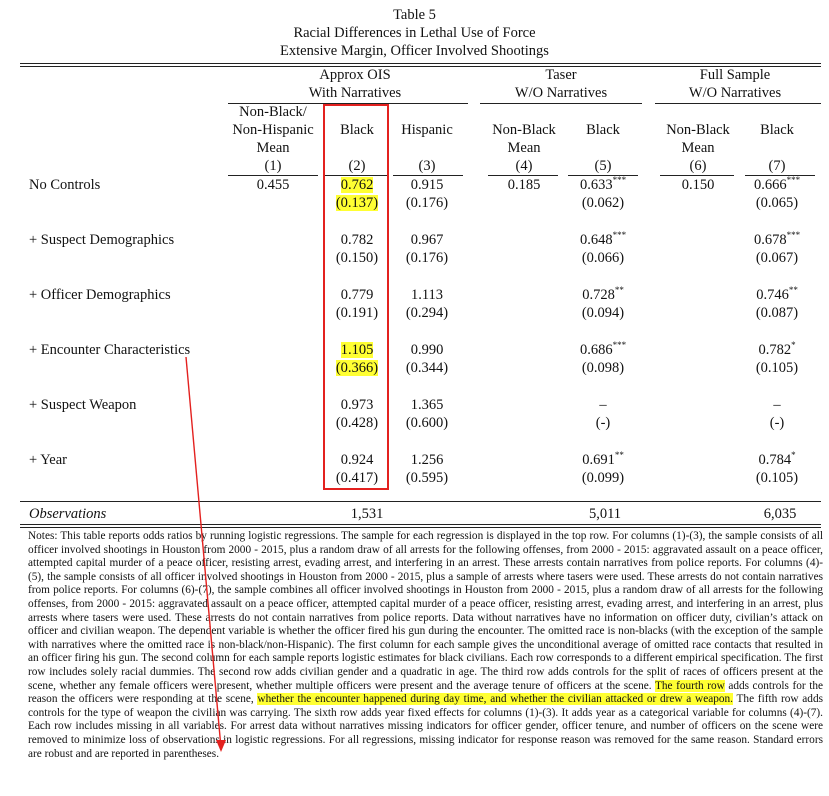  I want to click on annotation-arrow, so click(205, 554).